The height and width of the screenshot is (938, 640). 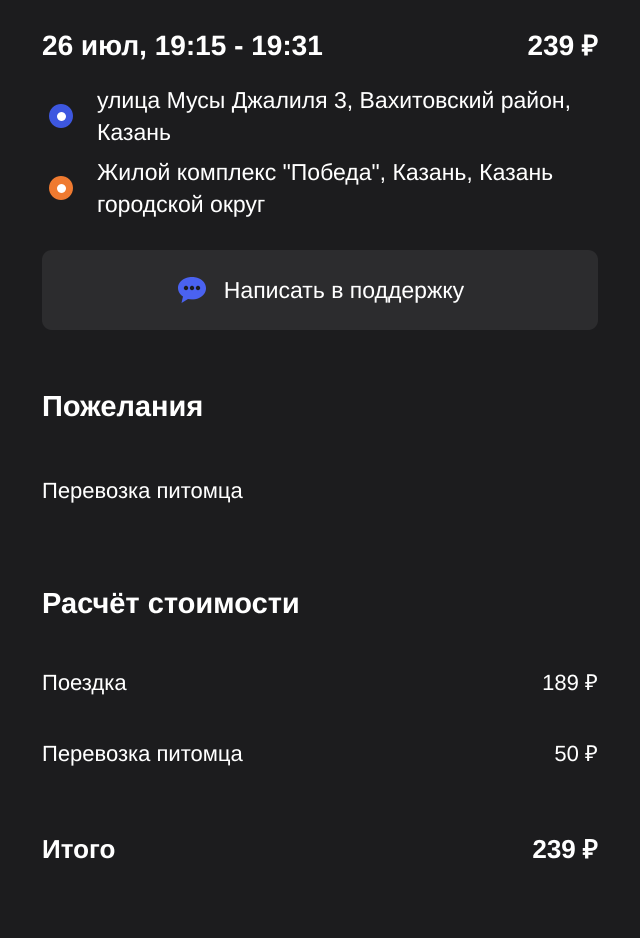 What do you see at coordinates (565, 849) in the screenshot?
I see `total-amount: 239 ₽` at bounding box center [565, 849].